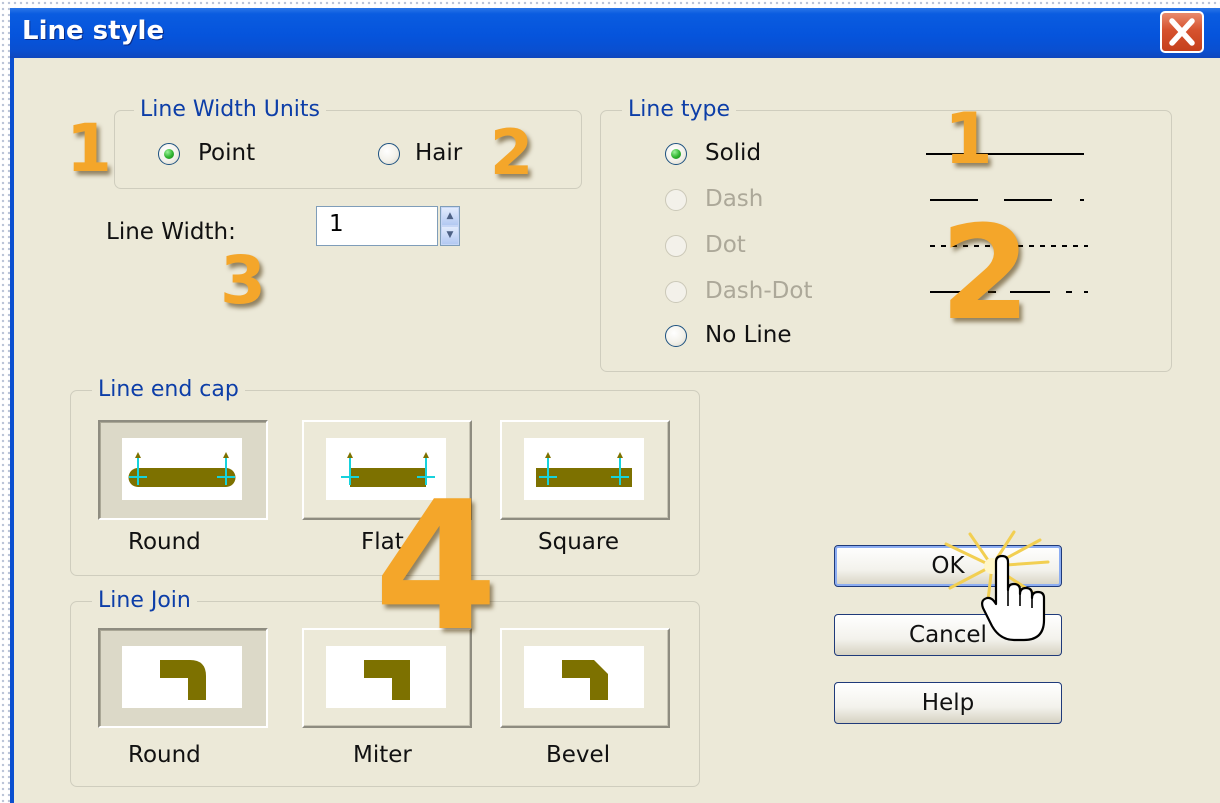 The height and width of the screenshot is (803, 1220). I want to click on point-label: Point, so click(226, 153).